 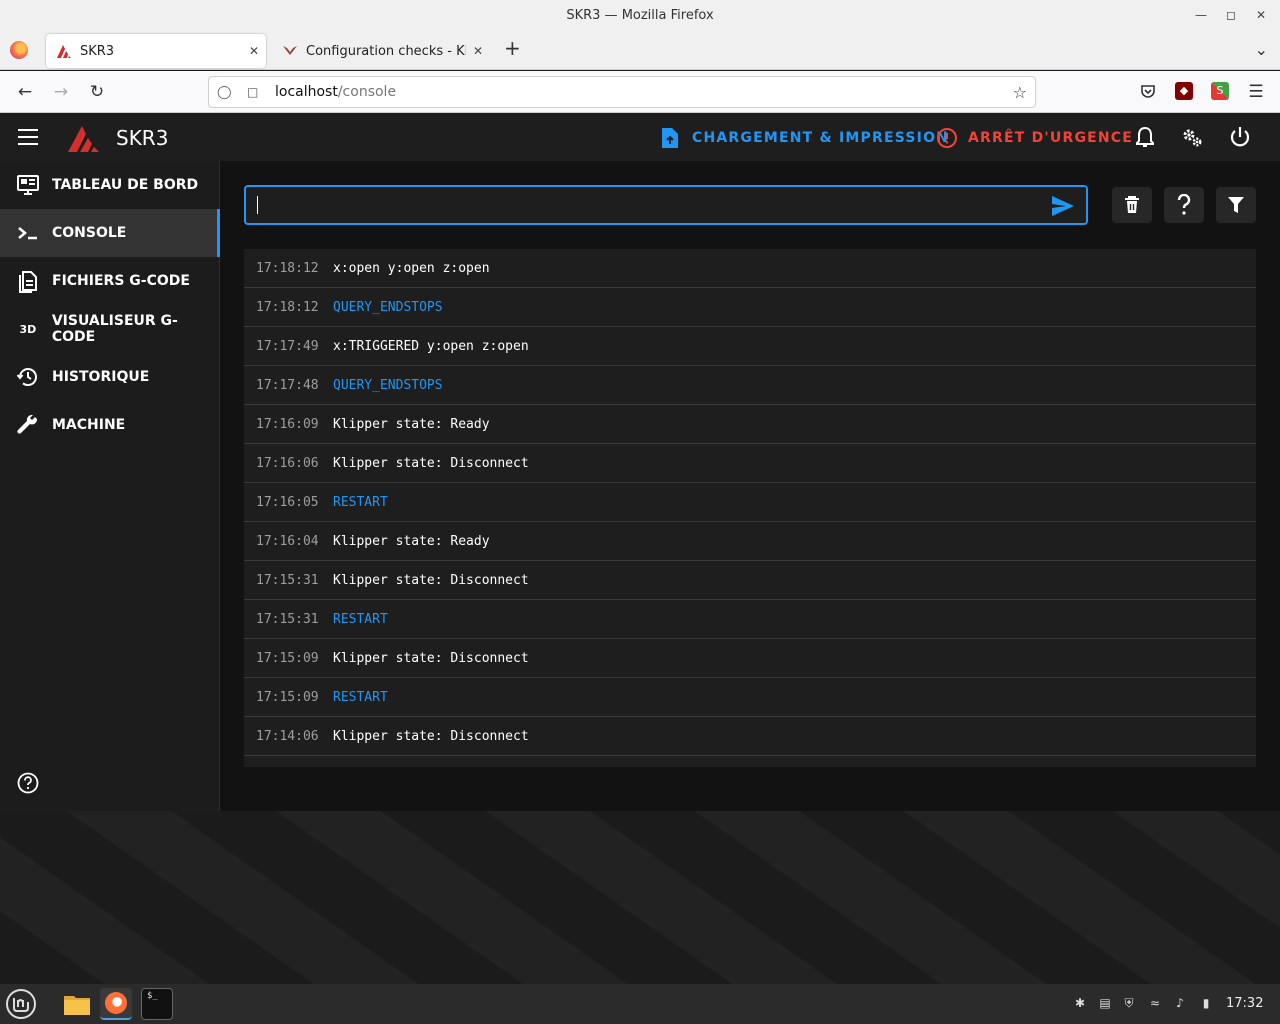 I want to click on console-entry-time: 17:17:49, so click(x=287, y=346).